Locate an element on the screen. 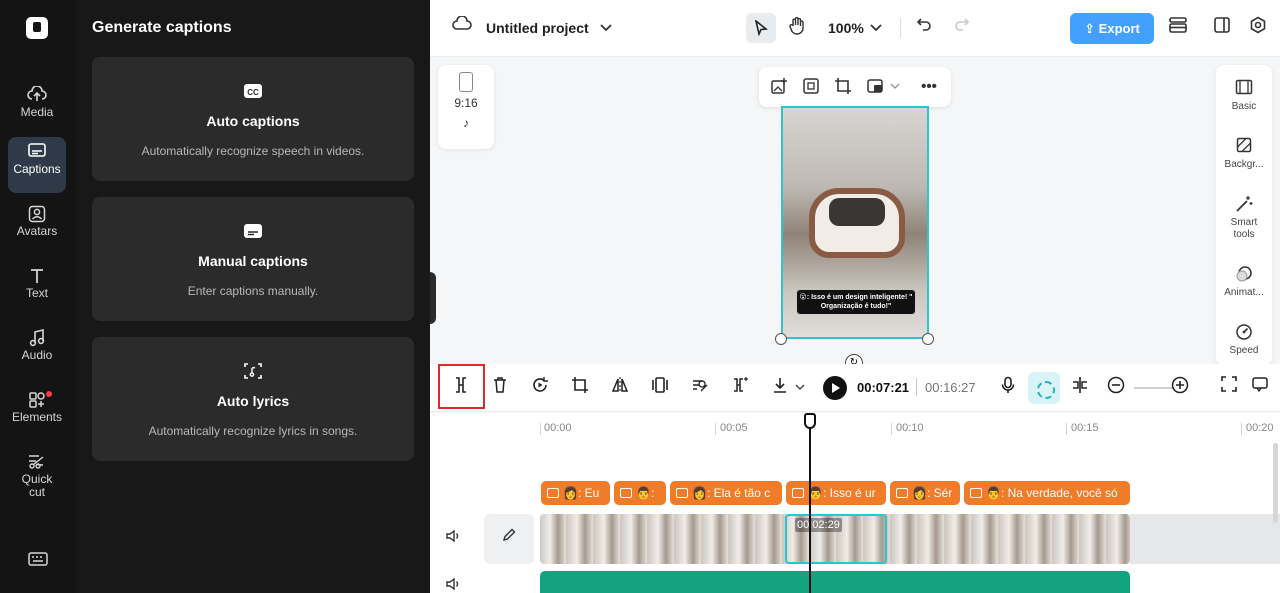 The width and height of the screenshot is (1280, 593). rail-item-captions: Captions is located at coordinates (37, 165).